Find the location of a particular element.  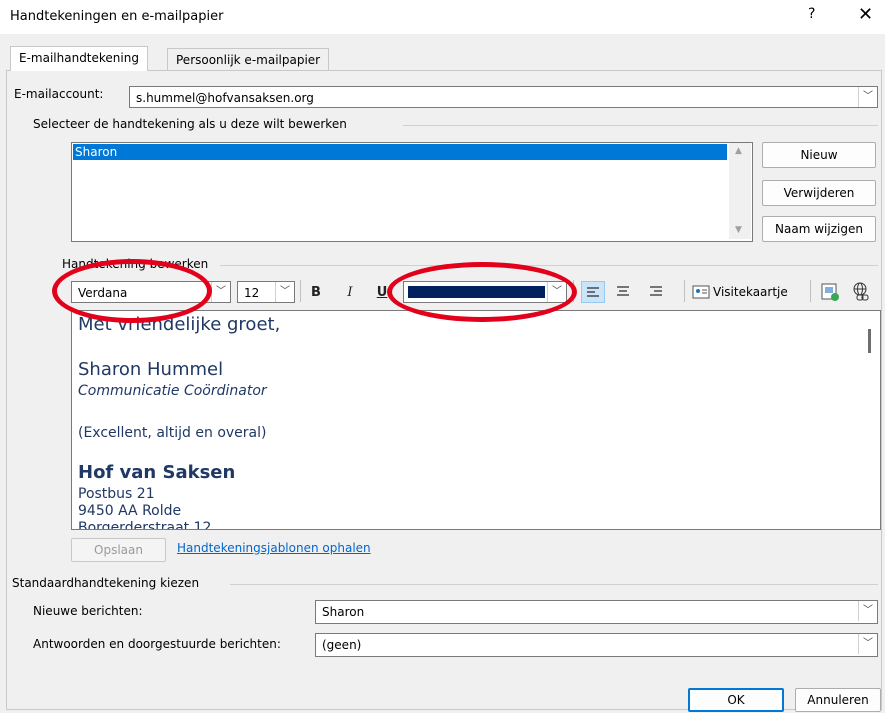

new-messages-value: Sharon is located at coordinates (343, 612).